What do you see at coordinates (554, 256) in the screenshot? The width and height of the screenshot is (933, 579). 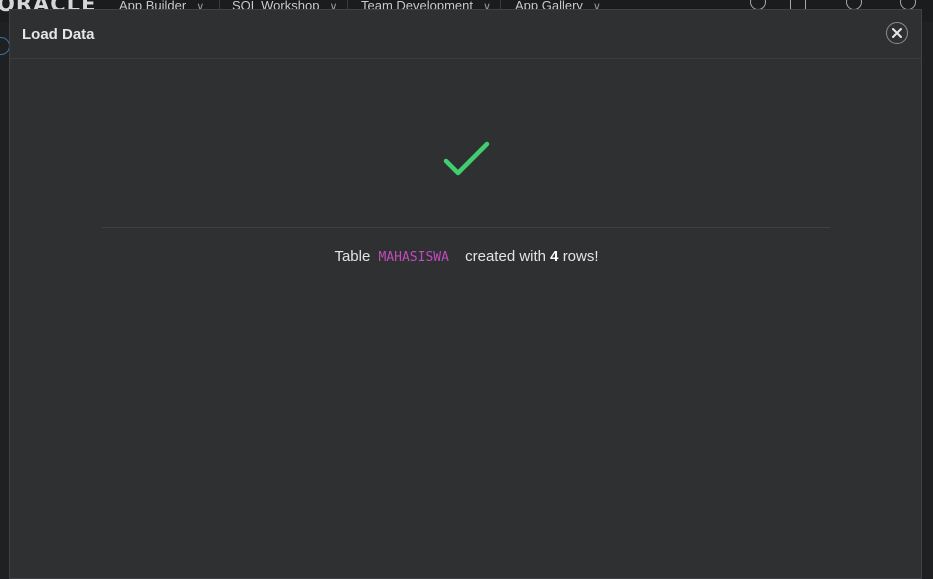 I see `row-count: 4` at bounding box center [554, 256].